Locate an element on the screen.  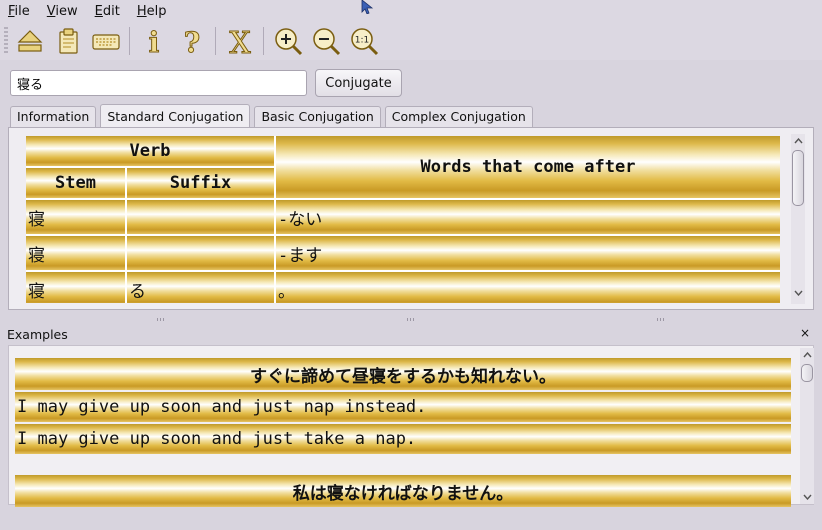
header-words-after: Words that come after is located at coordinates (528, 167).